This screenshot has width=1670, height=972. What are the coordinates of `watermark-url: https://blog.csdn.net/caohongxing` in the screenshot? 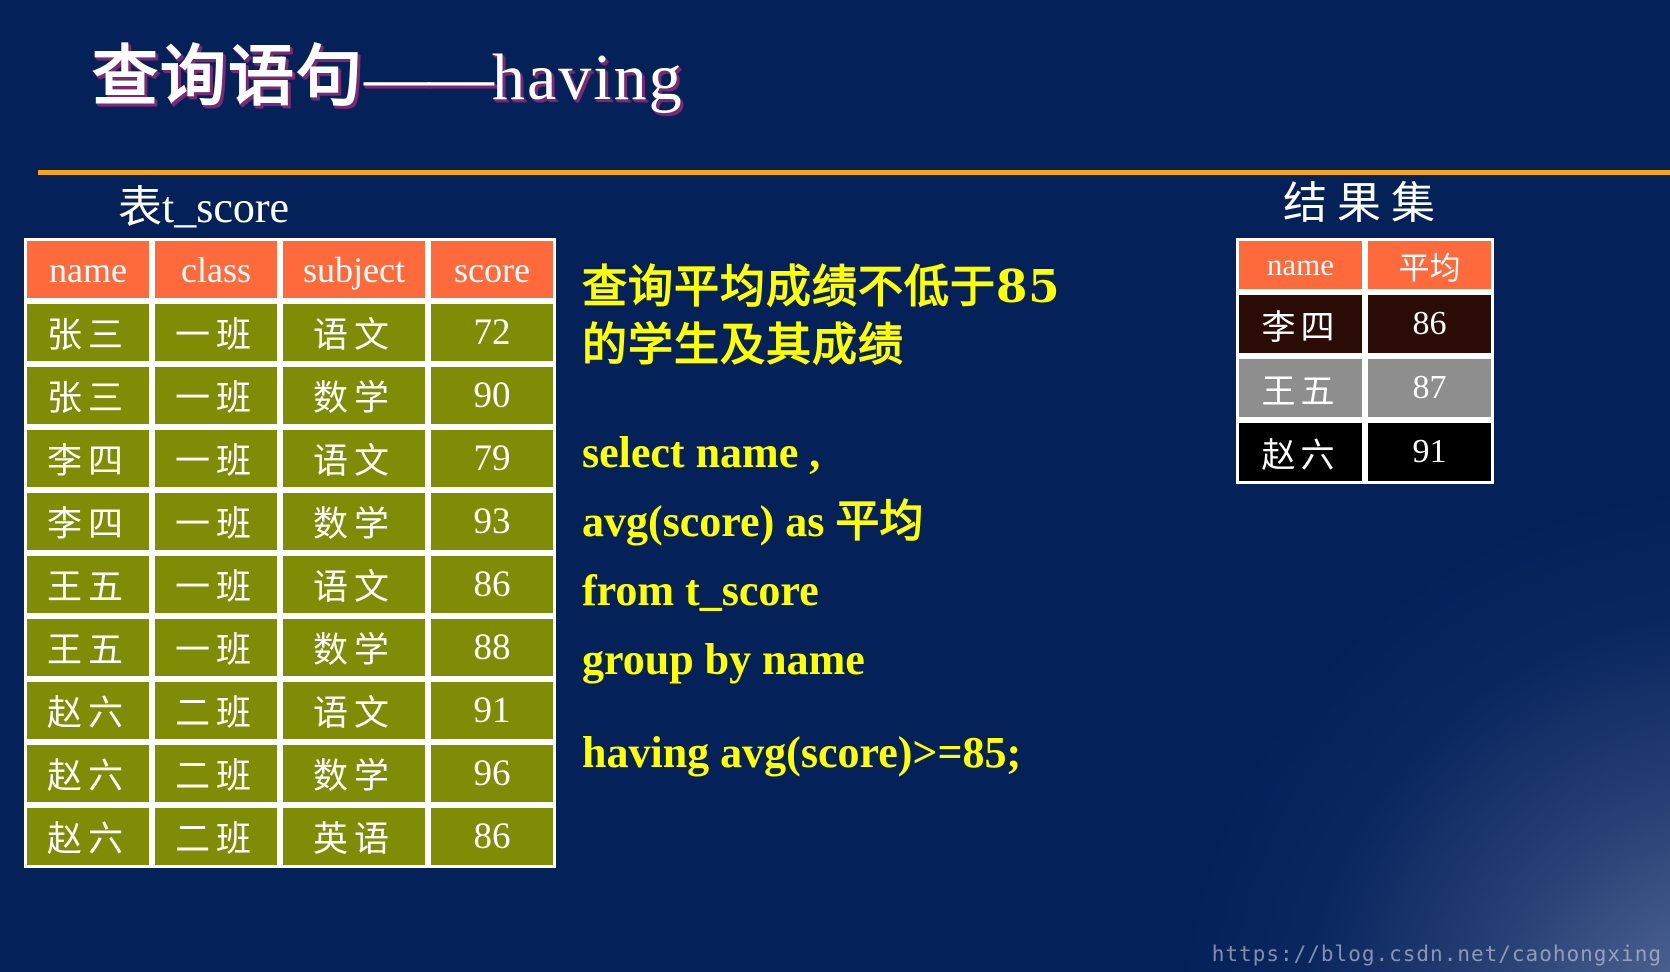 It's located at (1436, 954).